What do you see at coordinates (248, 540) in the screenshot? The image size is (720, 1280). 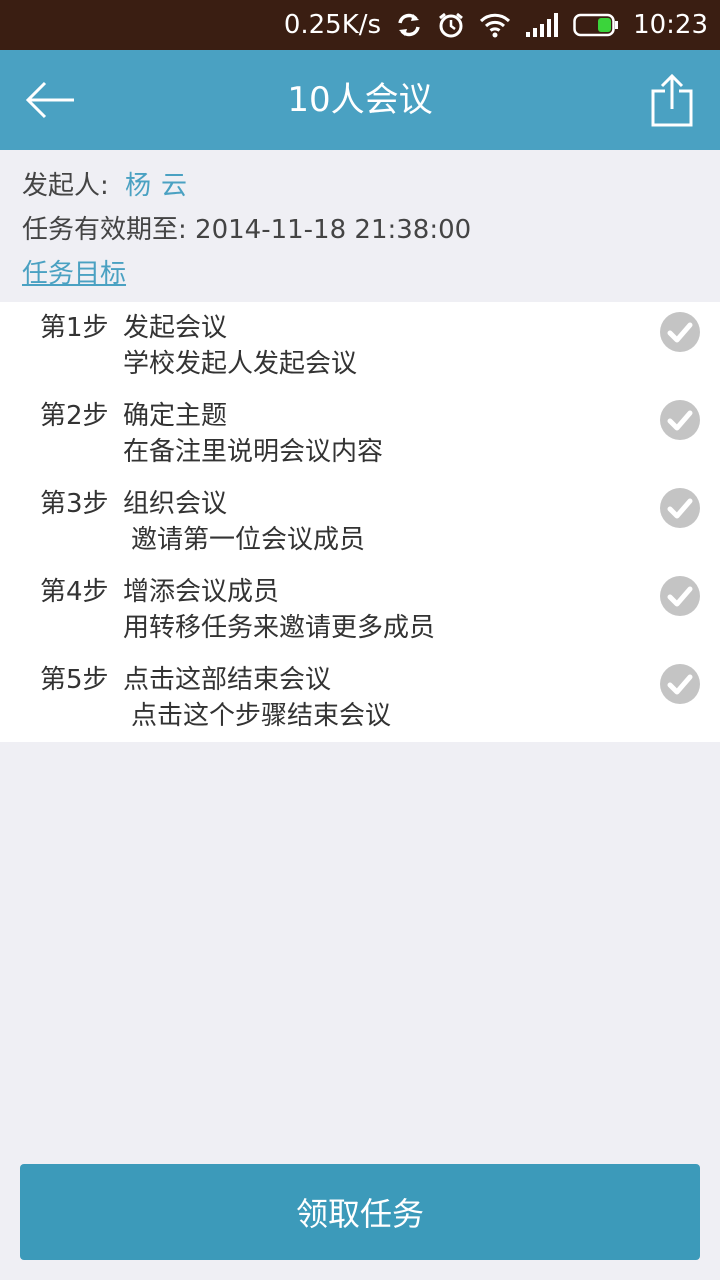 I see `step-description: 邀请第一位会议成员` at bounding box center [248, 540].